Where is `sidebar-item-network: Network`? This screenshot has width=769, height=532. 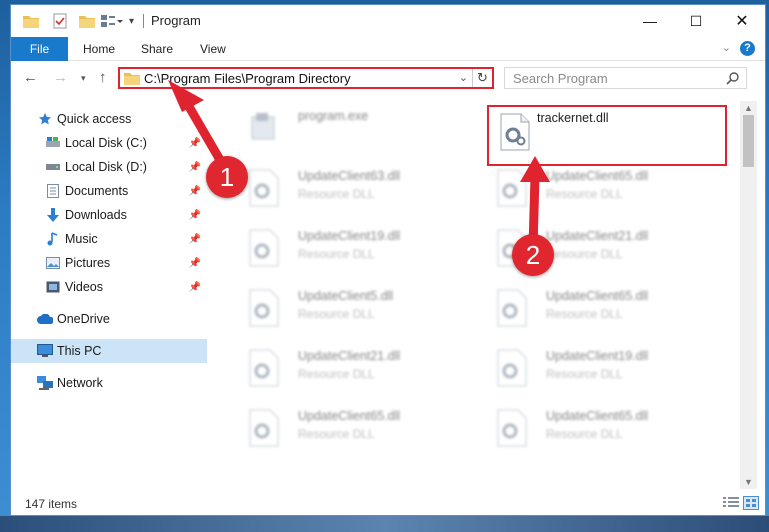 sidebar-item-network: Network is located at coordinates (109, 383).